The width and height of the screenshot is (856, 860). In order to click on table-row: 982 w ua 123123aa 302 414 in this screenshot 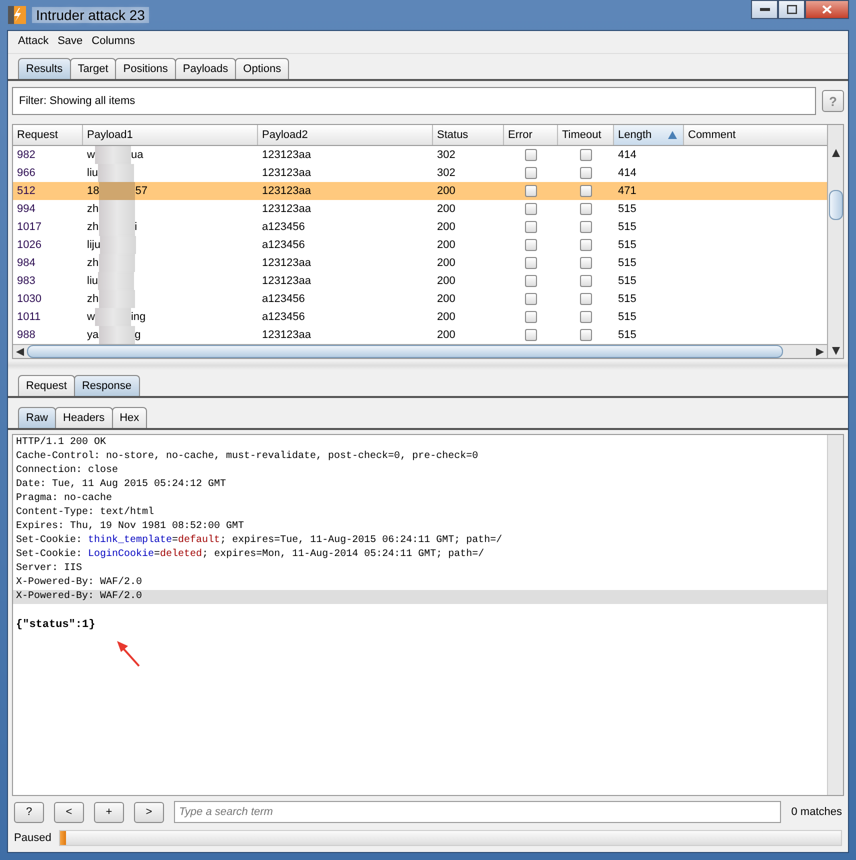, I will do `click(420, 155)`.